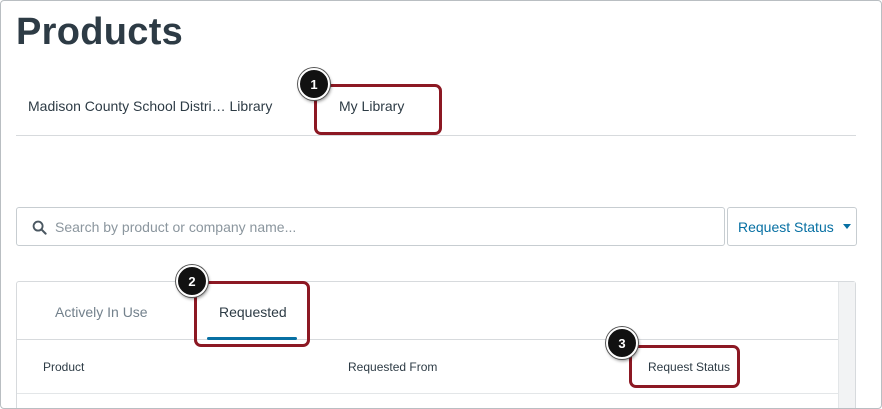  What do you see at coordinates (150, 106) in the screenshot?
I see `tab-district-library: Madison County School Distri… Library` at bounding box center [150, 106].